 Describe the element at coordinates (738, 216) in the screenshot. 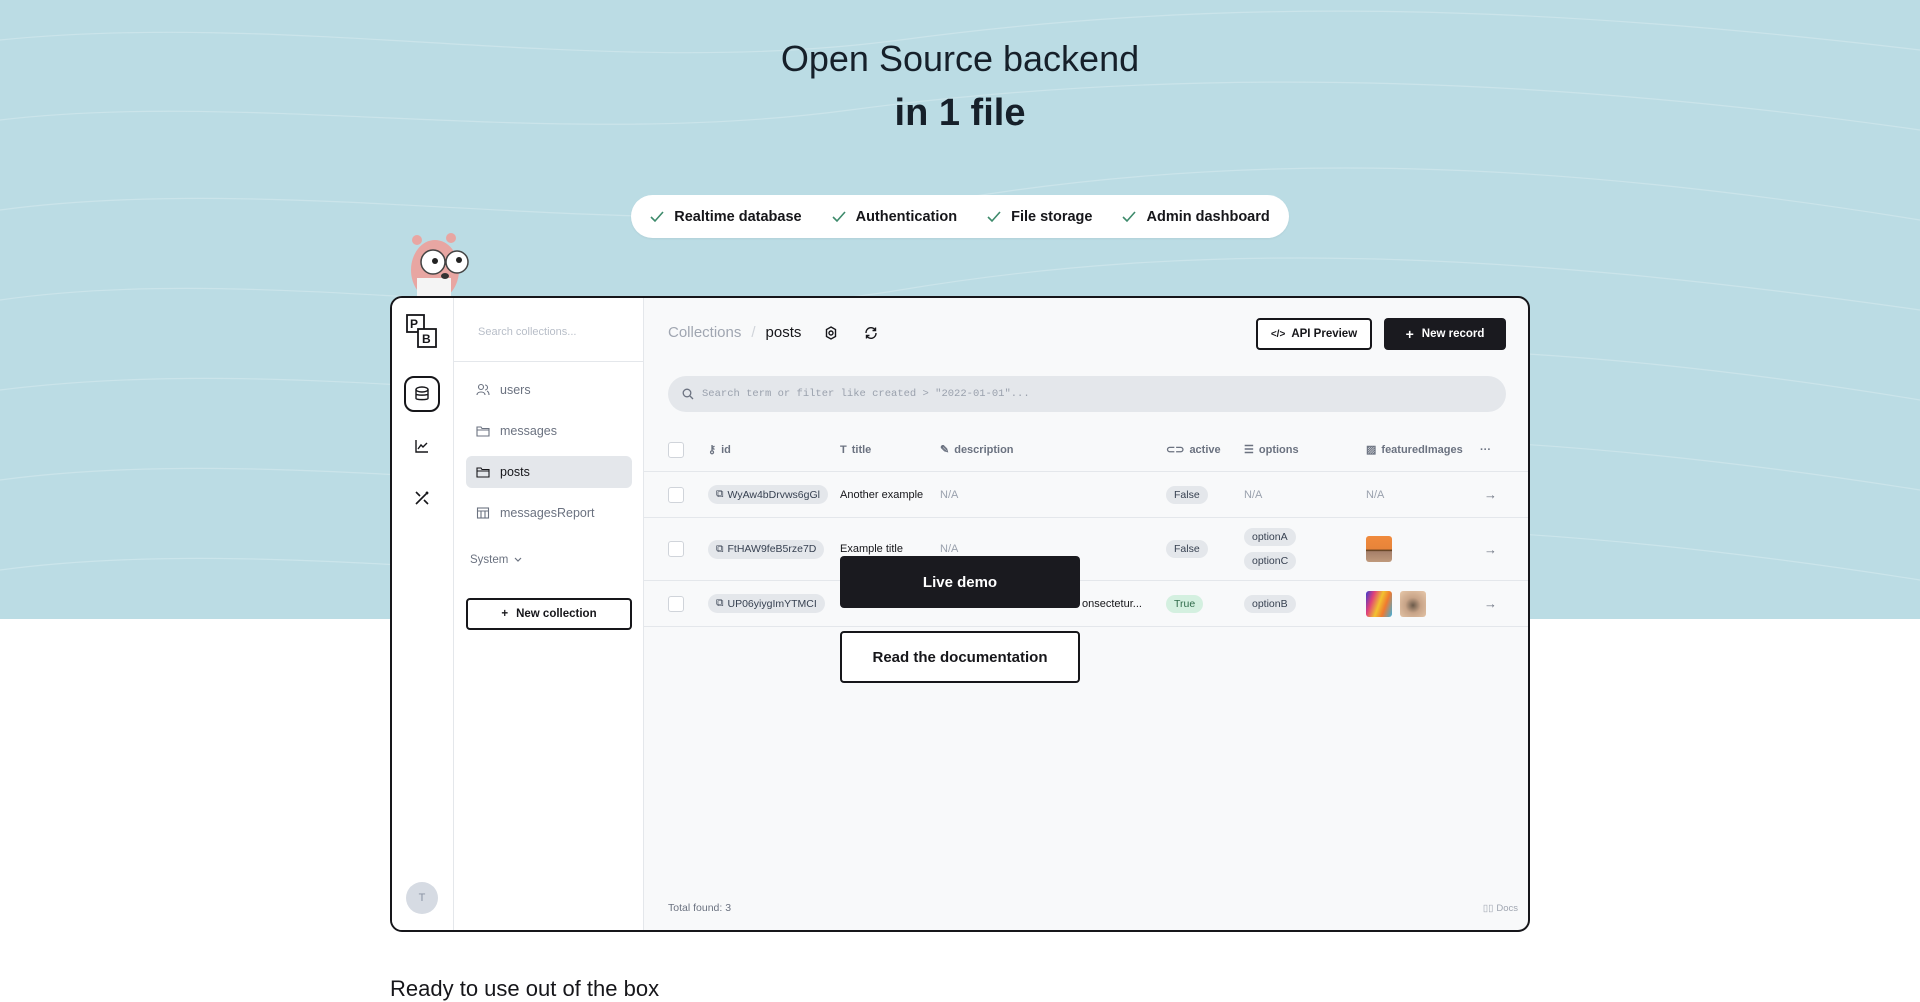

I see `feature-label: Realtime database` at that location.